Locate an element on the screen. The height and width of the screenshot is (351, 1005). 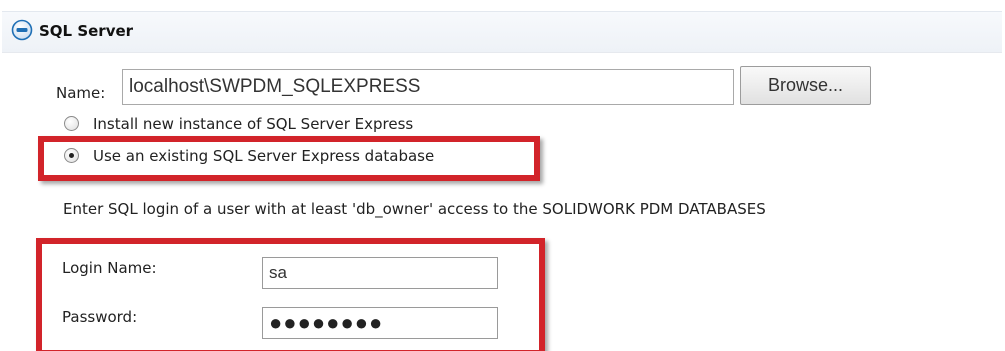
radio-unselected is located at coordinates (71, 123).